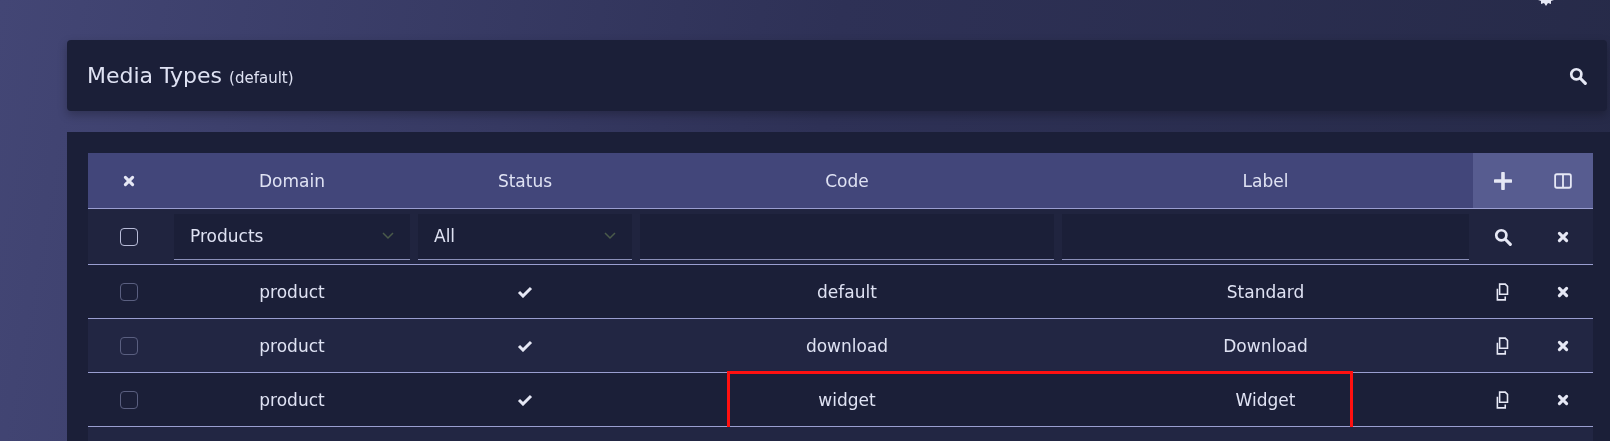  I want to click on table-cell: download, so click(847, 345).